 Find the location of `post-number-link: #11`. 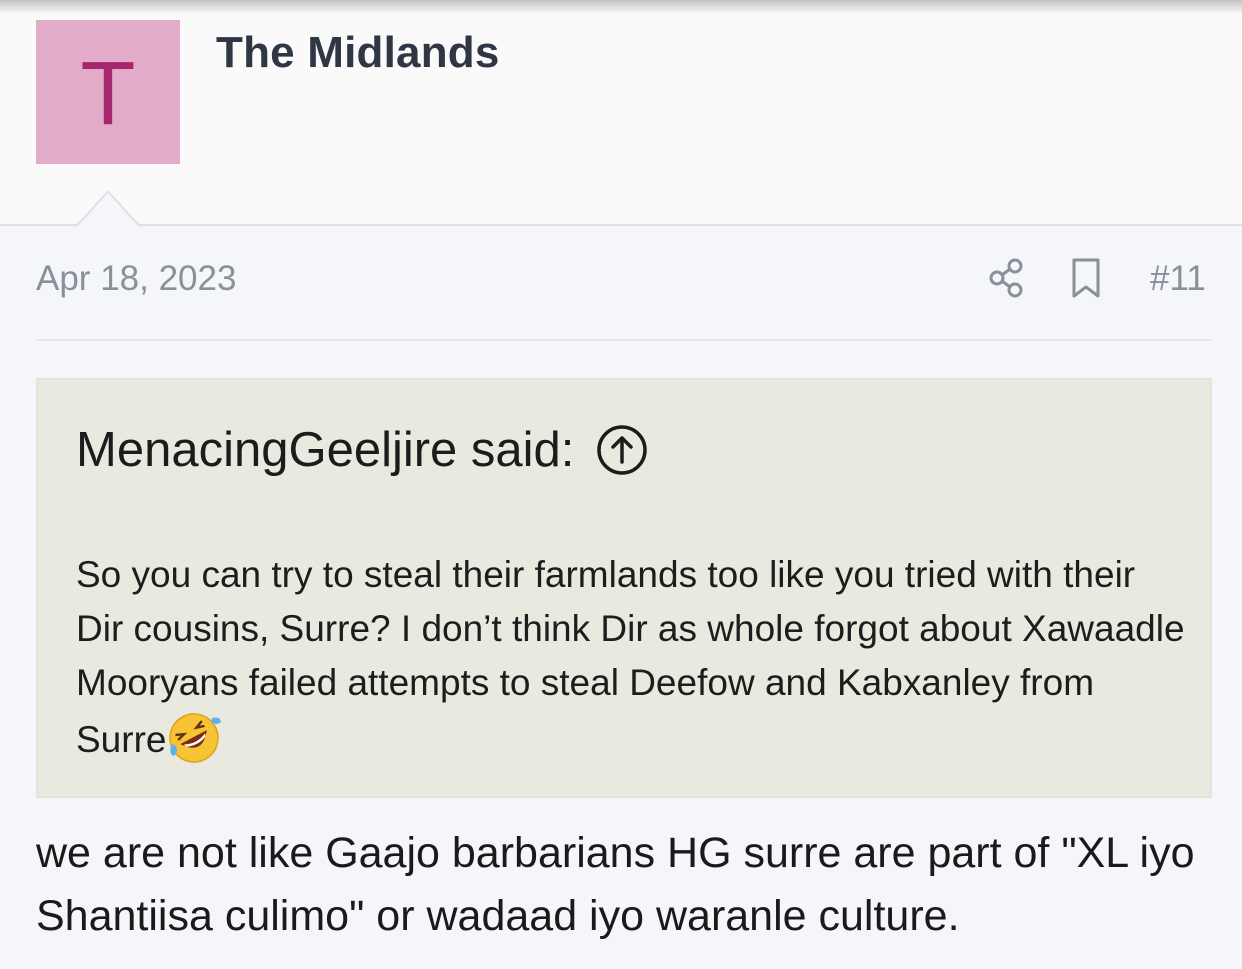

post-number-link: #11 is located at coordinates (1178, 279).